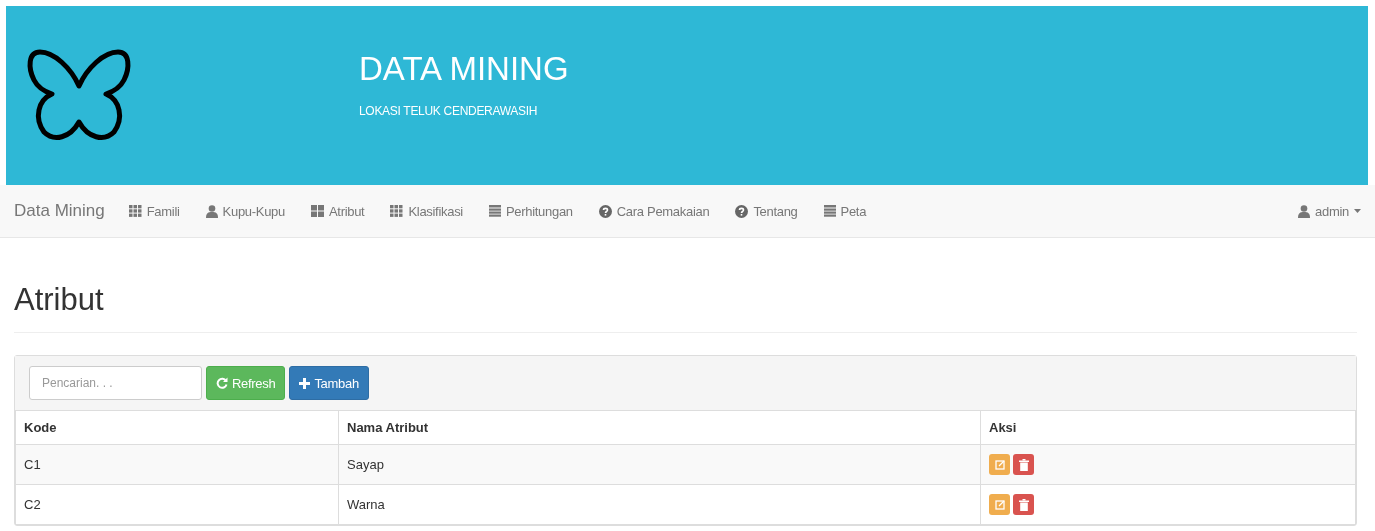 This screenshot has width=1375, height=531. What do you see at coordinates (766, 211) in the screenshot?
I see `nav-link: Tentang` at bounding box center [766, 211].